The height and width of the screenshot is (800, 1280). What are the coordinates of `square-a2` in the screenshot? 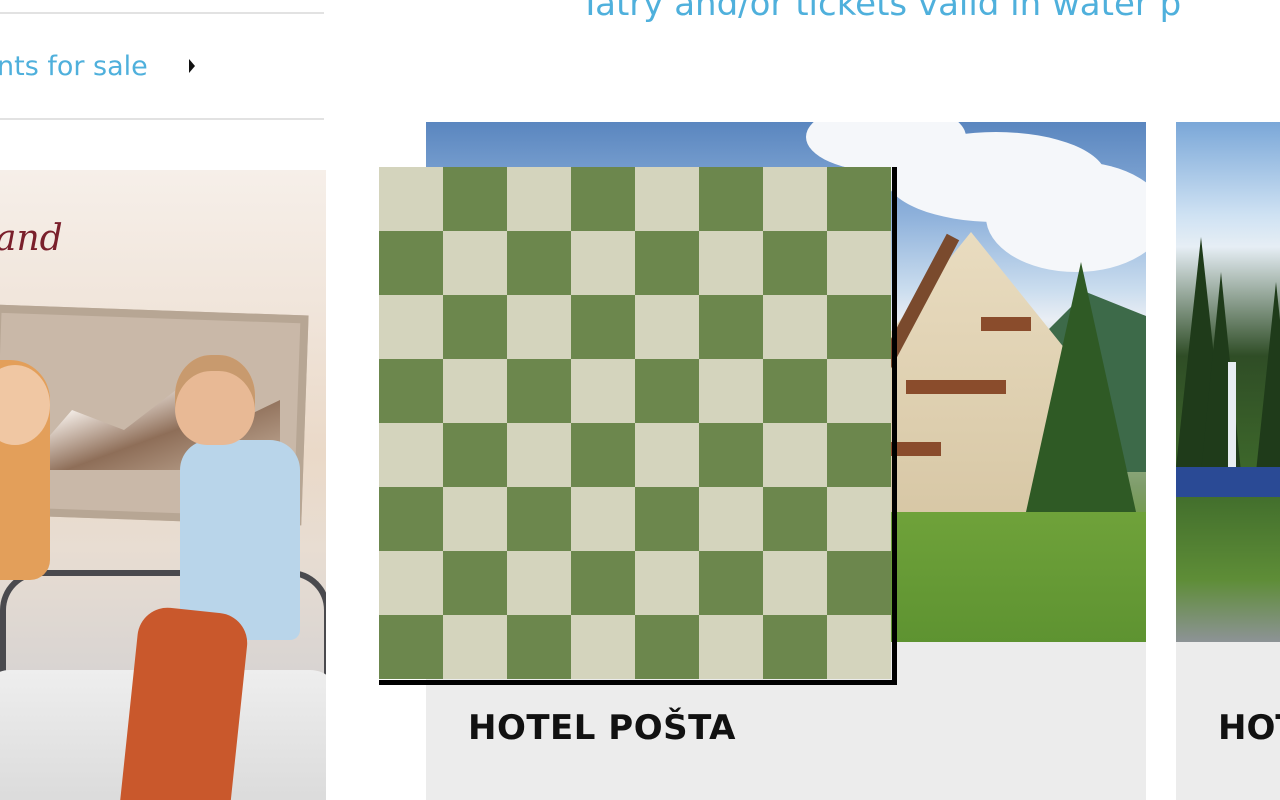 It's located at (411, 583).